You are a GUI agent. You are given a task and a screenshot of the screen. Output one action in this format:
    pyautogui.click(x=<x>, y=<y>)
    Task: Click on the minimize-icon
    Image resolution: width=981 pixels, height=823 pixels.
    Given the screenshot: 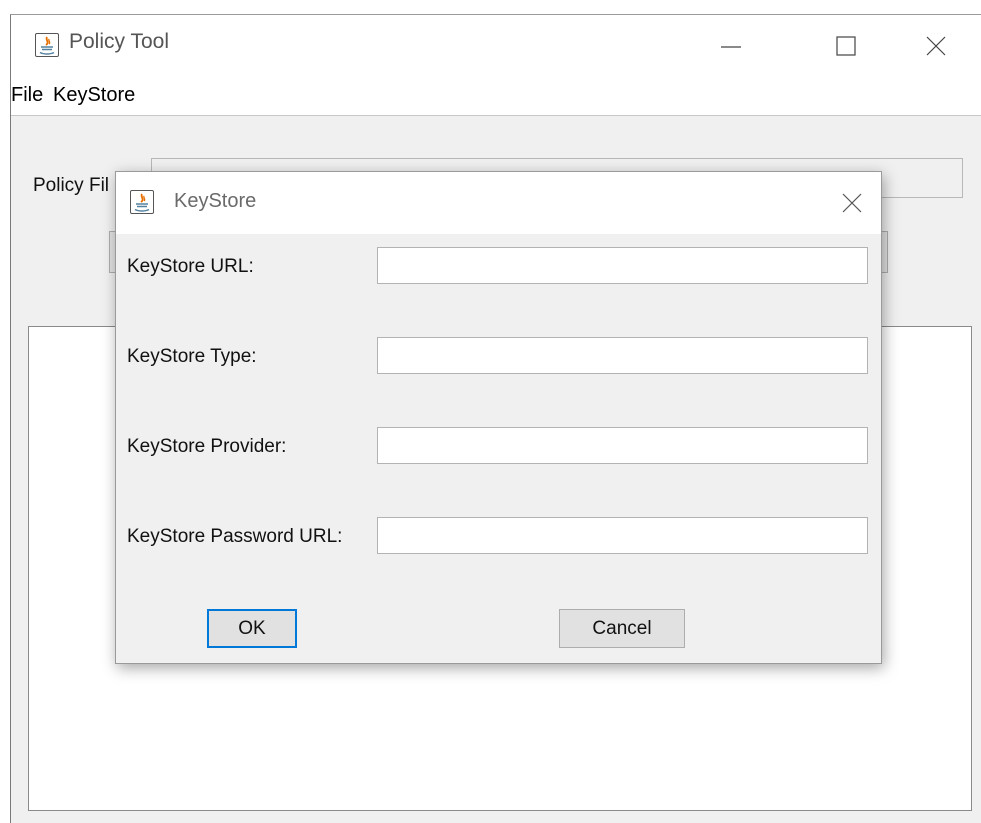 What is the action you would take?
    pyautogui.click(x=731, y=47)
    